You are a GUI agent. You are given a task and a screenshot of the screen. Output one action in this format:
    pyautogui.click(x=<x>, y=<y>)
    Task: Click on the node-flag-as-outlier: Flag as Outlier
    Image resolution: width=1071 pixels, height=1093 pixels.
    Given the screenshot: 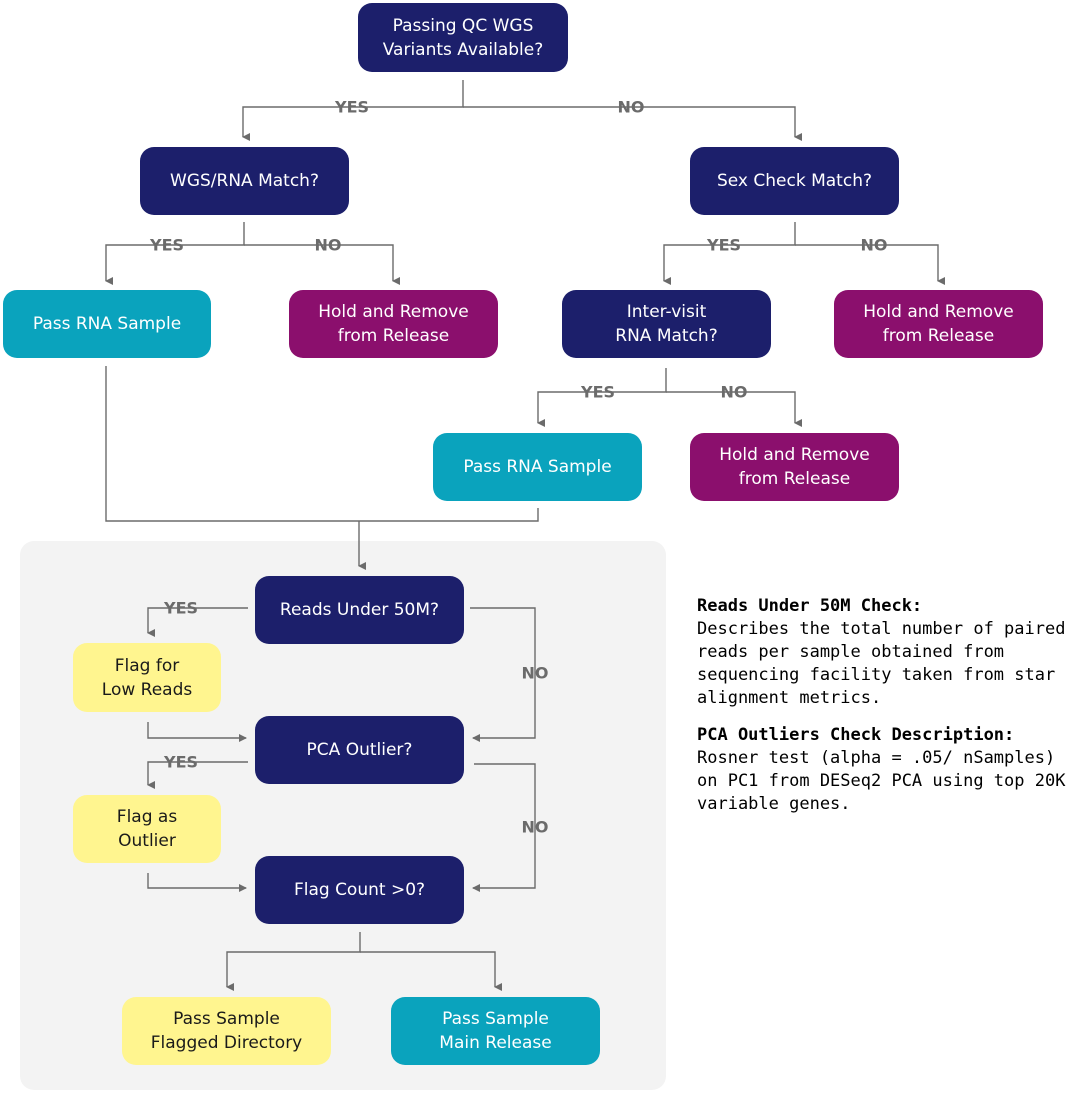 What is the action you would take?
    pyautogui.click(x=147, y=829)
    